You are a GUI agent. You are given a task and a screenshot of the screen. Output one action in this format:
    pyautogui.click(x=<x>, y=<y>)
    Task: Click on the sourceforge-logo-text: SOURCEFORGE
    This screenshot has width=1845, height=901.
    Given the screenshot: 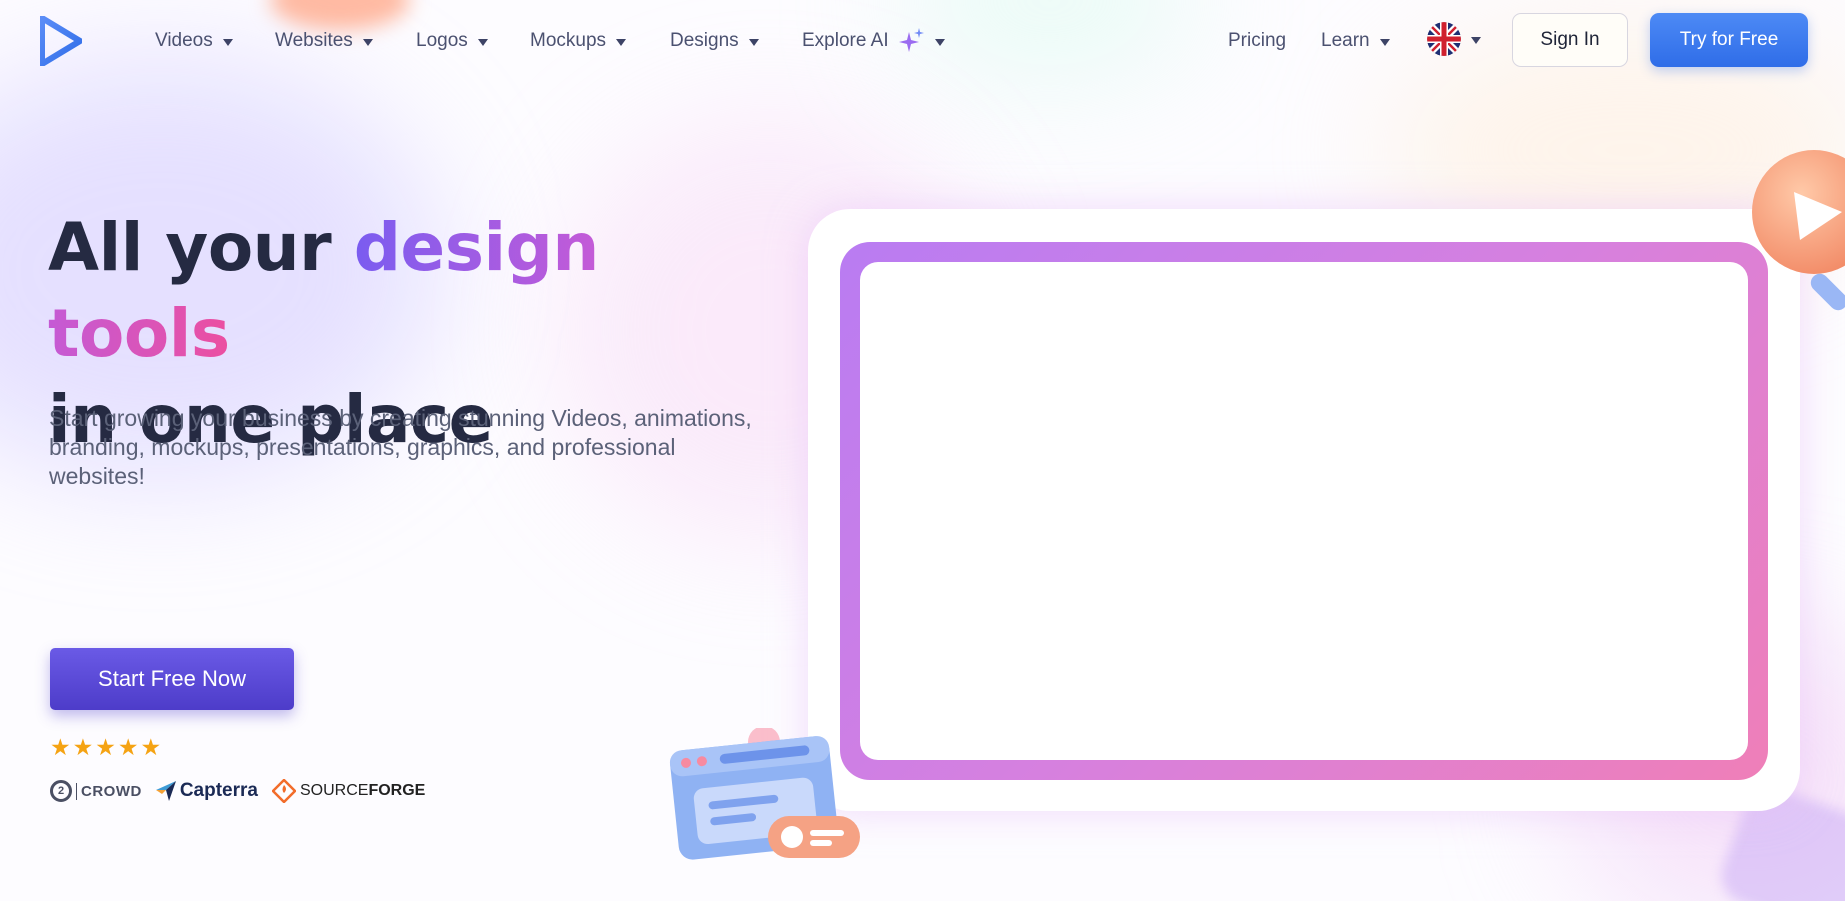 What is the action you would take?
    pyautogui.click(x=362, y=791)
    